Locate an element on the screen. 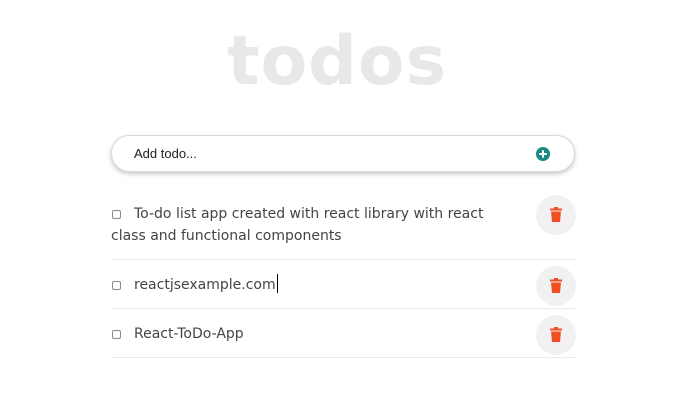  page-title: todos is located at coordinates (337, 61).